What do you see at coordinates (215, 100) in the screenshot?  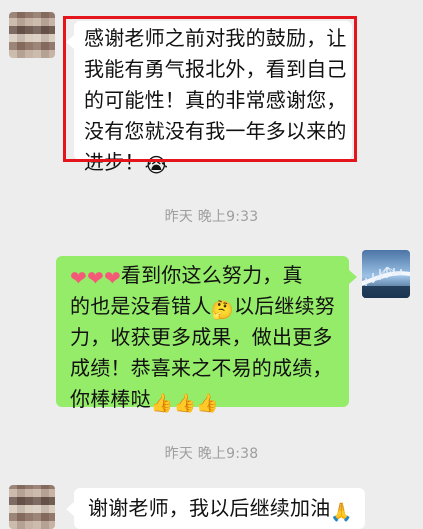 I see `message-line: 的可能性！真的非常感谢您，` at bounding box center [215, 100].